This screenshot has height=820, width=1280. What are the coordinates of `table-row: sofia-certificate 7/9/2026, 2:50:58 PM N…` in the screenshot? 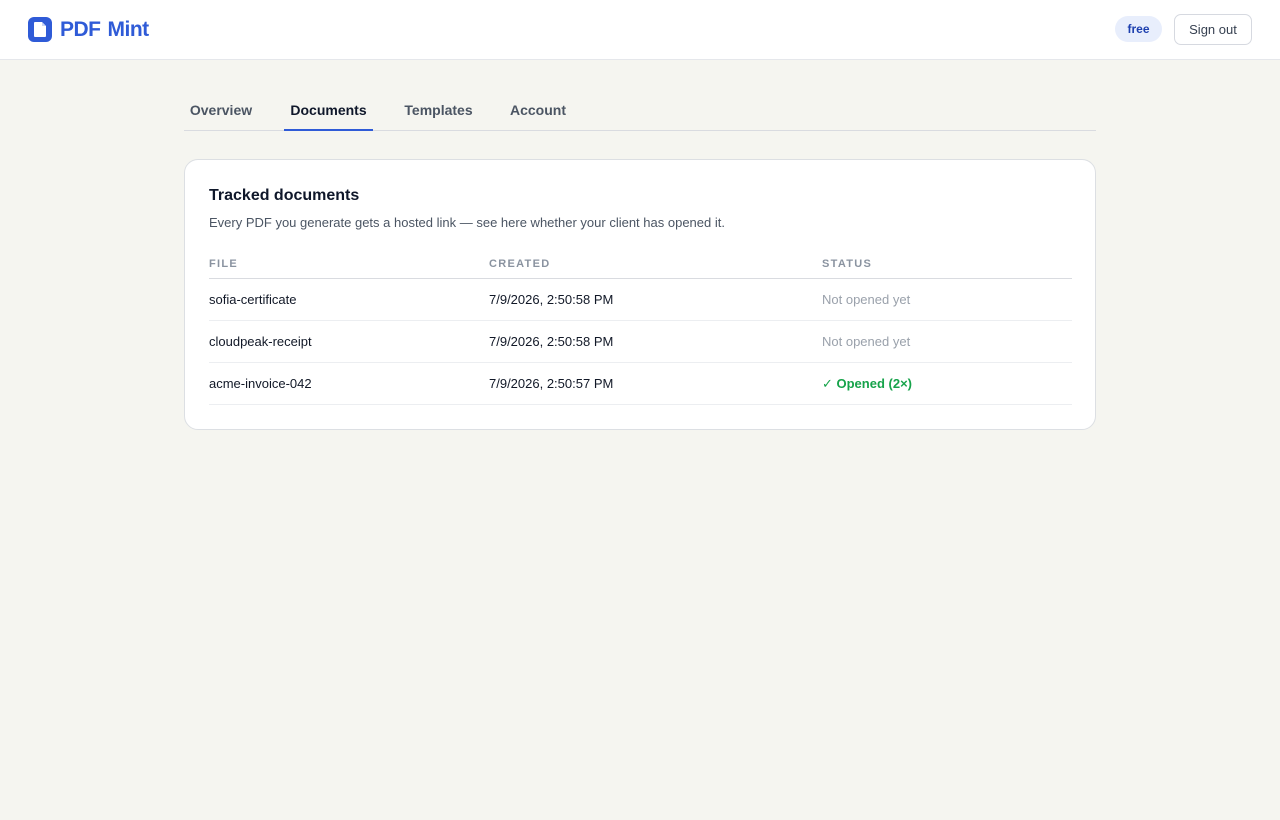 It's located at (640, 300).